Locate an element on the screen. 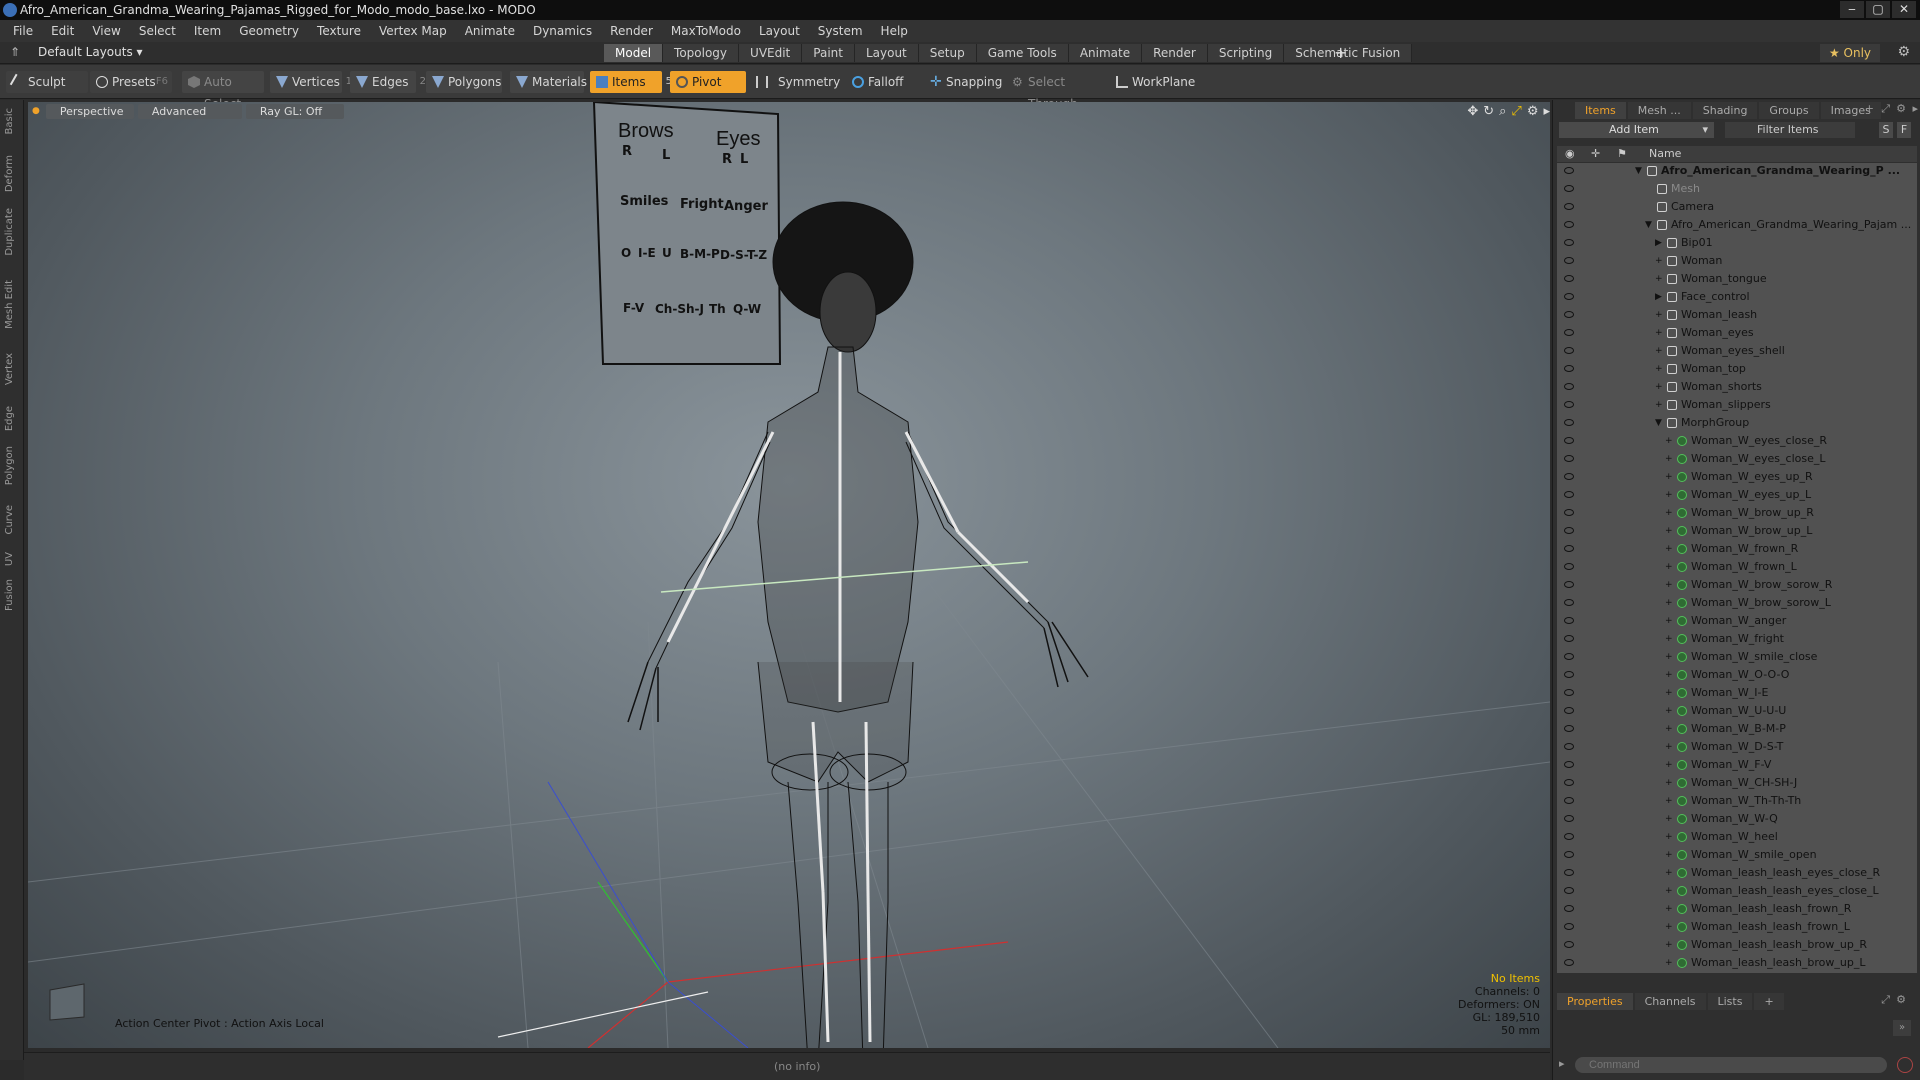 The width and height of the screenshot is (1920, 1080). tree-row: + Woman_W_anger is located at coordinates (1737, 621).